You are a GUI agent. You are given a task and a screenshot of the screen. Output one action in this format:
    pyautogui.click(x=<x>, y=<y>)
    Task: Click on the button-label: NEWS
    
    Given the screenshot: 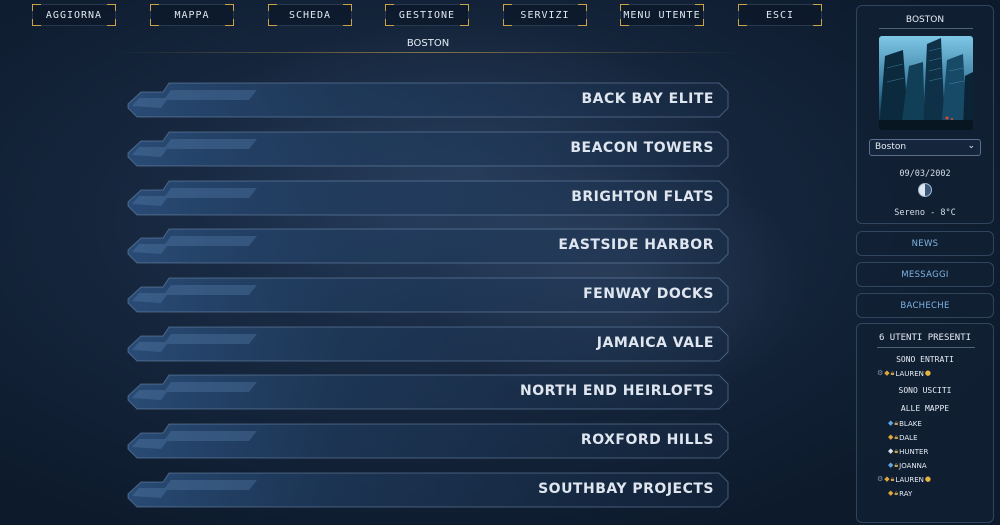 What is the action you would take?
    pyautogui.click(x=925, y=243)
    